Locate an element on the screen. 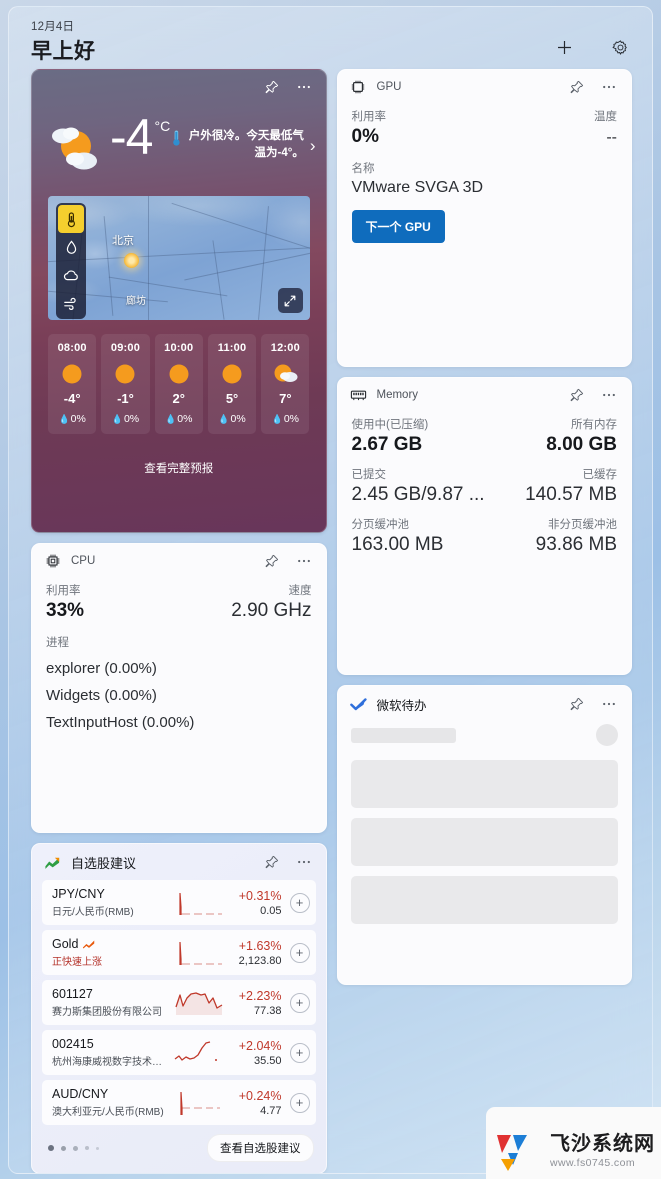 This screenshot has height=1179, width=661. hourly-cell: 09:00 -1° 💧0% is located at coordinates (125, 384).